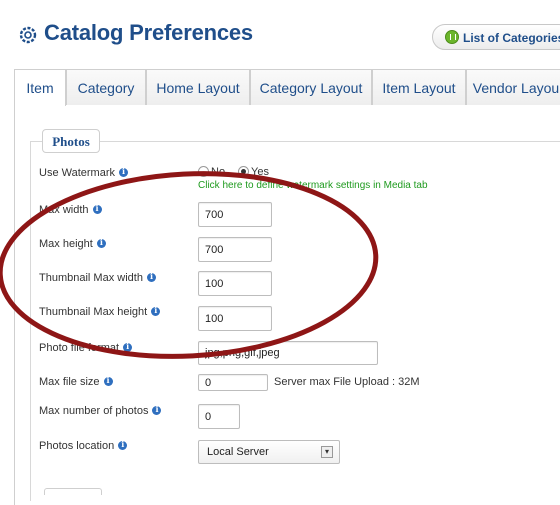  I want to click on thumbnail-max-width-label: Thumbnail Max width, so click(97, 277).